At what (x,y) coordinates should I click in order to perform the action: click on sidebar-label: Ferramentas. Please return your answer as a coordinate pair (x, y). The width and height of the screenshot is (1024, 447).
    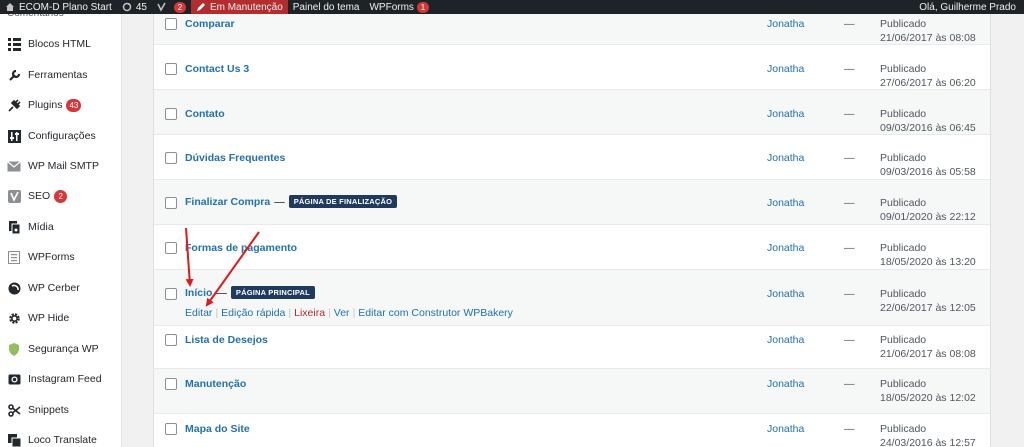
    Looking at the image, I should click on (58, 75).